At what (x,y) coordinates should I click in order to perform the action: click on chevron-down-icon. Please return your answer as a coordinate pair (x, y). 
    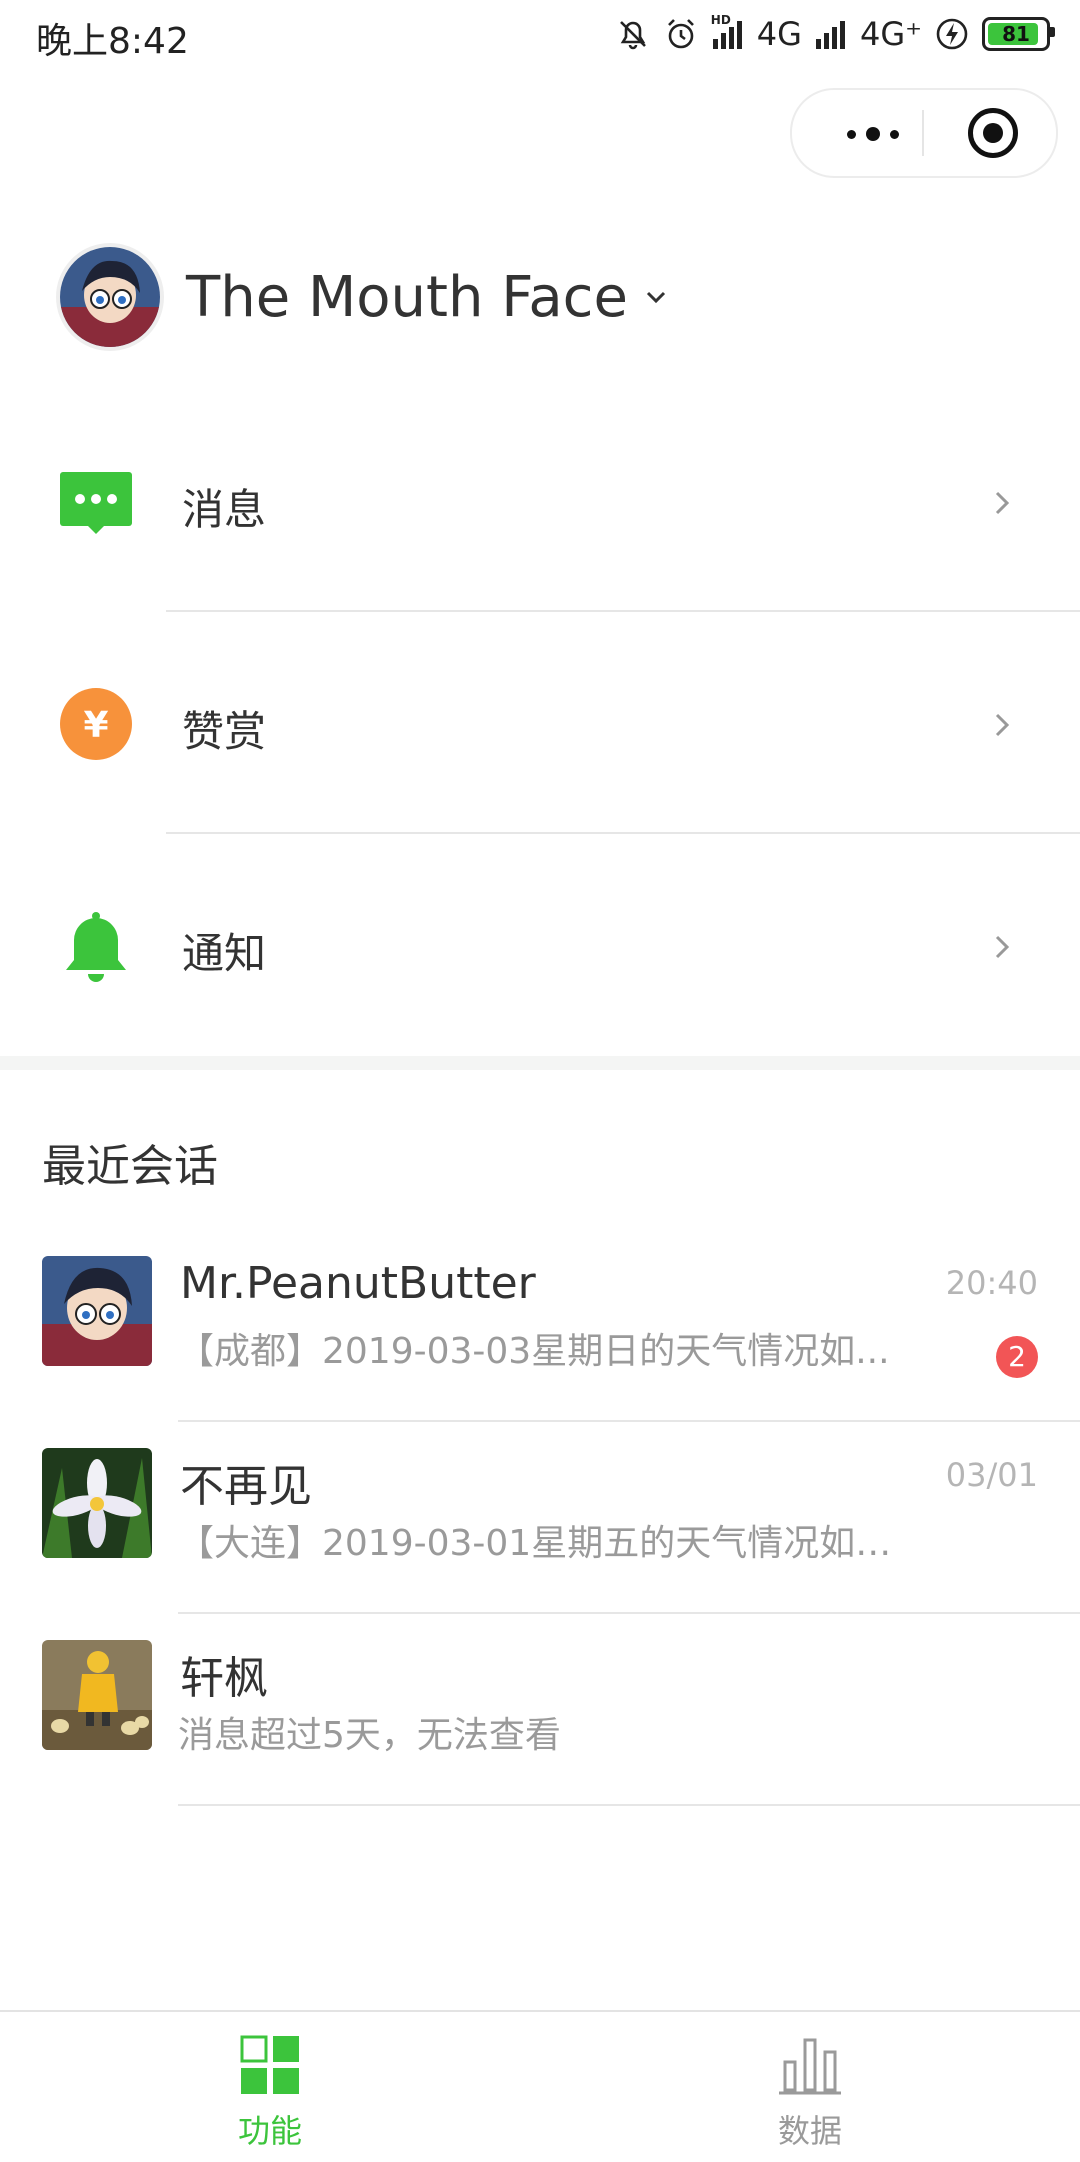
    Looking at the image, I should click on (655, 297).